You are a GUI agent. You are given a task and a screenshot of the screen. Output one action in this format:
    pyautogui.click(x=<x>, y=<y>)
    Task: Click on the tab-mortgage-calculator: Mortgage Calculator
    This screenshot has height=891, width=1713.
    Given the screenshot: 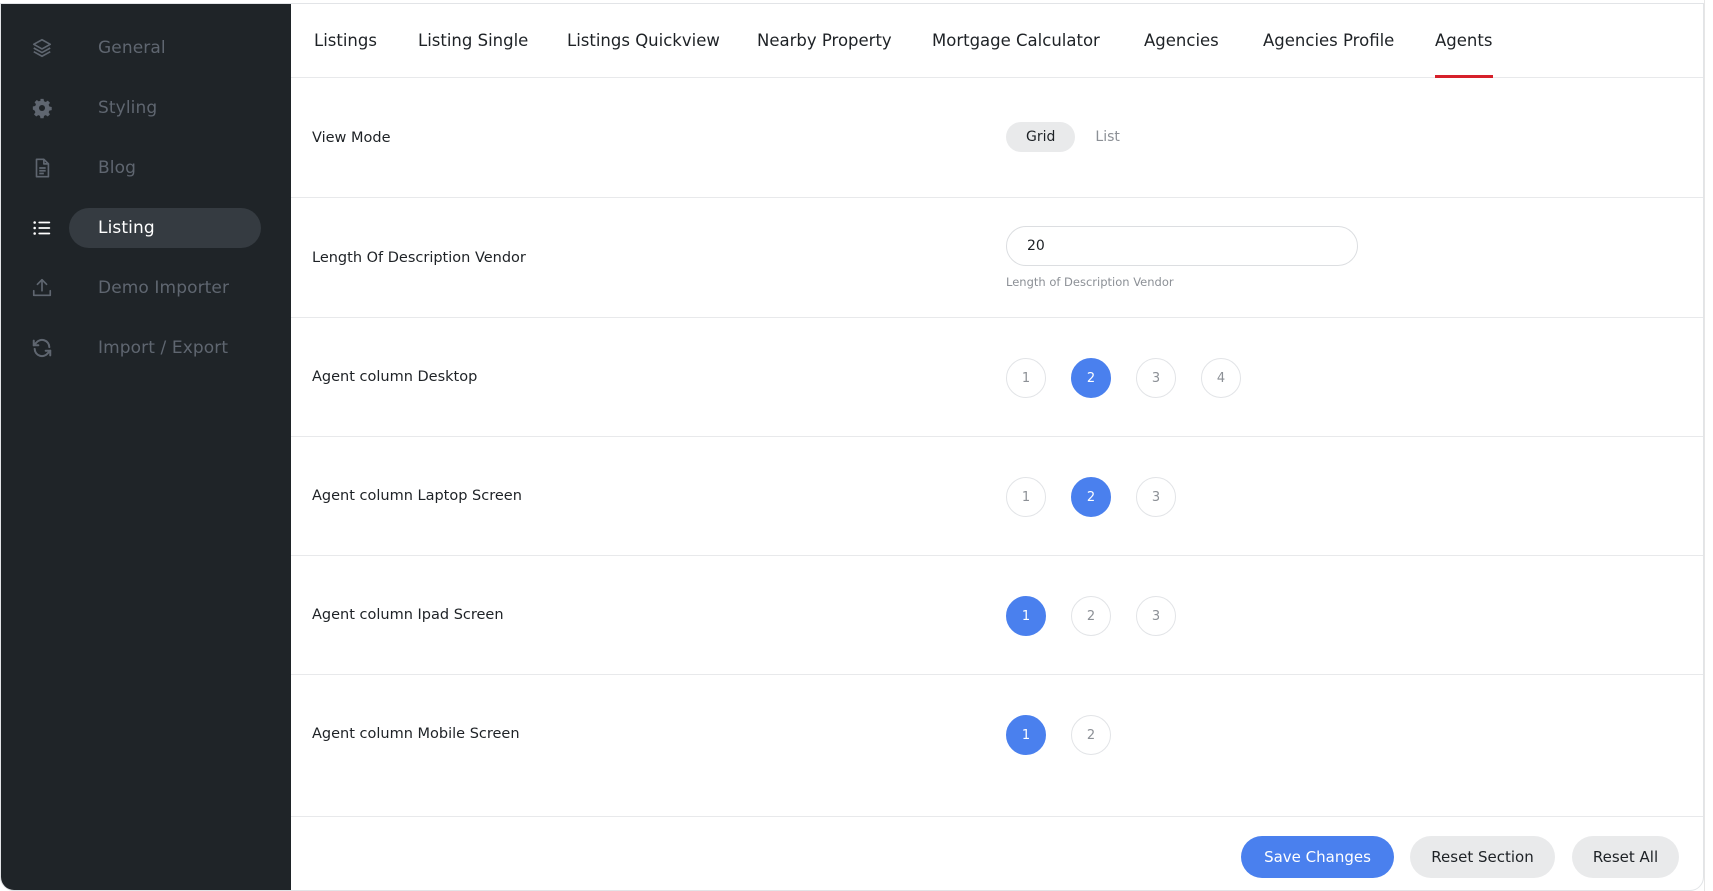 What is the action you would take?
    pyautogui.click(x=1016, y=40)
    